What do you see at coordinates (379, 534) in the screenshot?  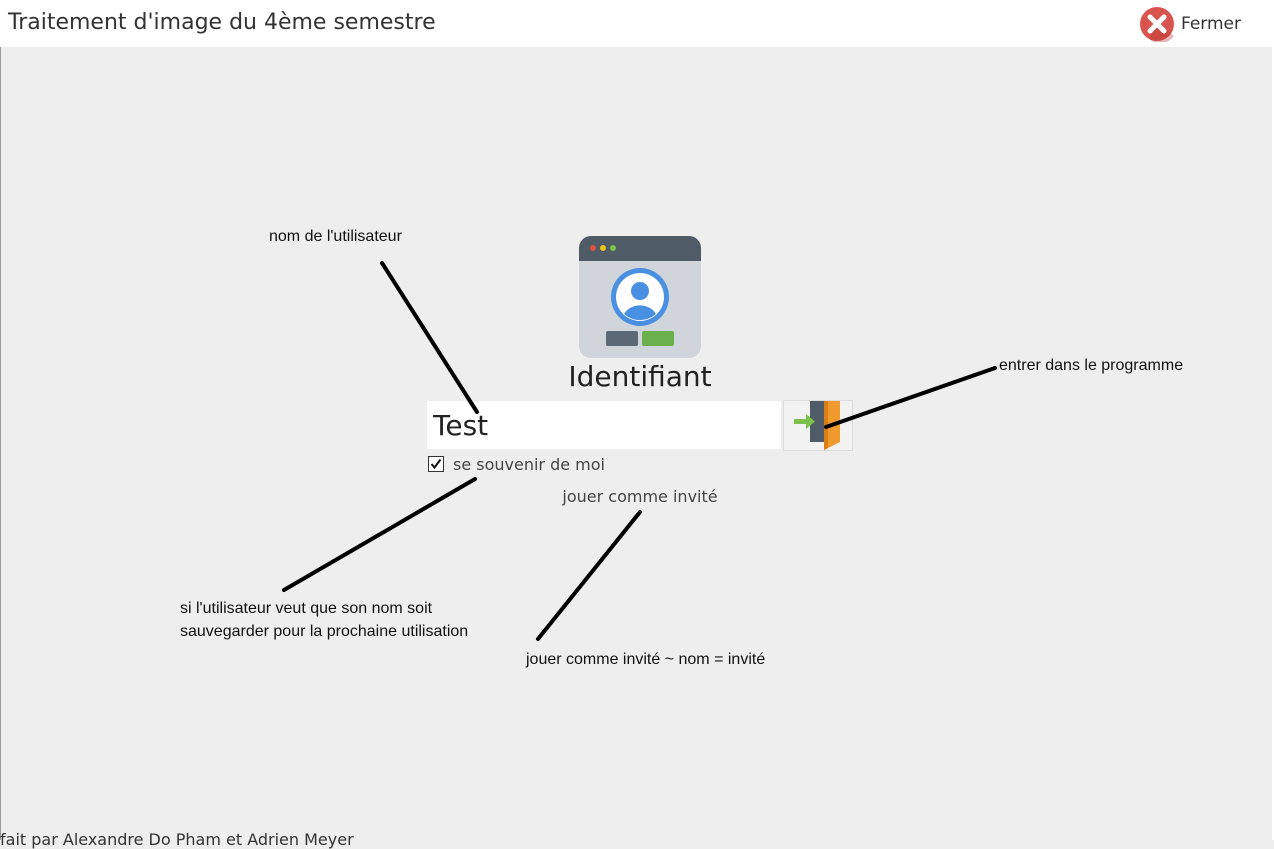 I see `annotation-line-remember` at bounding box center [379, 534].